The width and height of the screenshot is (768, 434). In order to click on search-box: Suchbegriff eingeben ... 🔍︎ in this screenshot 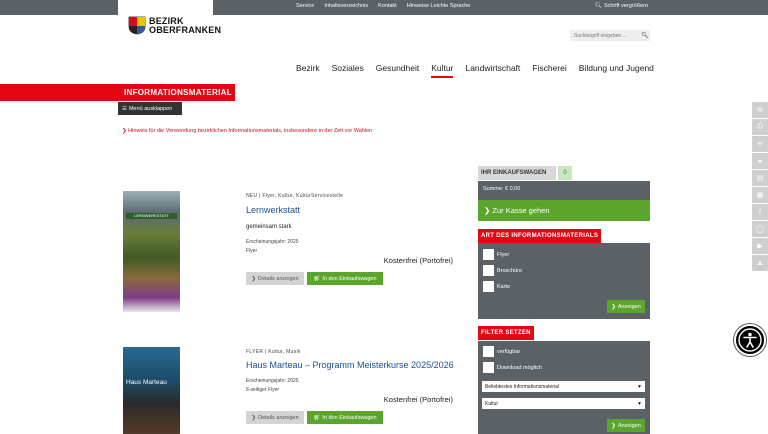, I will do `click(610, 35)`.